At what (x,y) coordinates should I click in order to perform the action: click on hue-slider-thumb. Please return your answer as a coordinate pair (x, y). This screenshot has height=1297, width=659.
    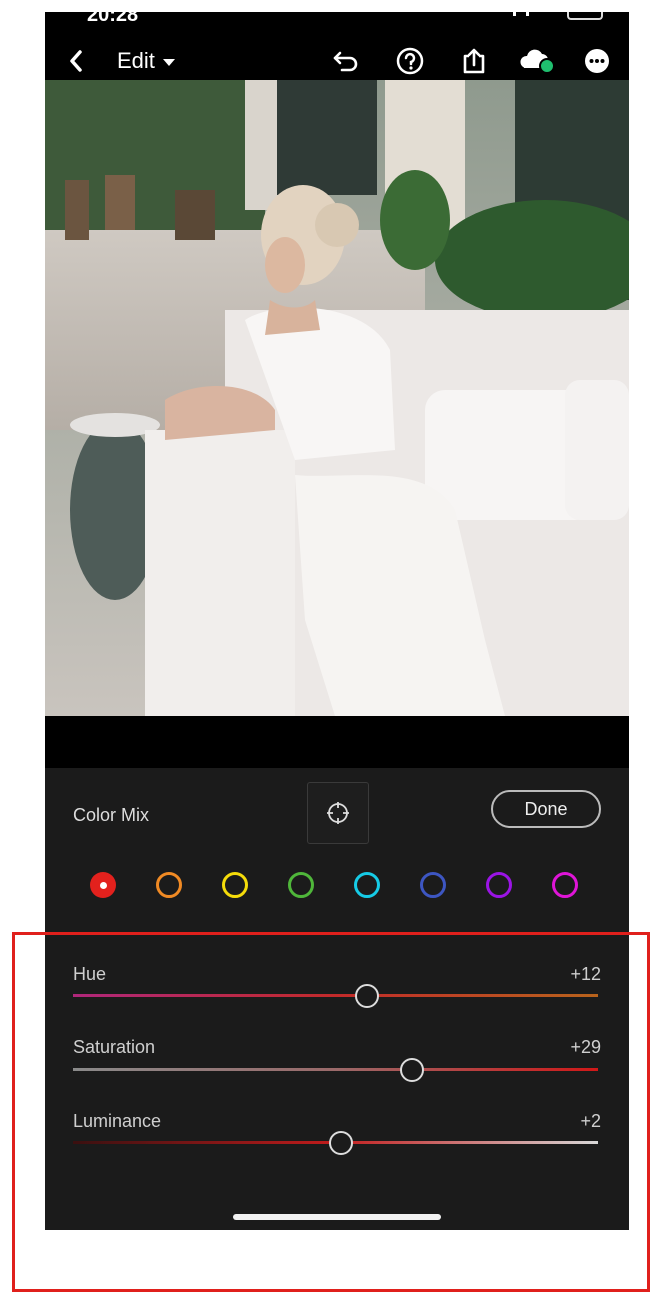
    Looking at the image, I should click on (367, 996).